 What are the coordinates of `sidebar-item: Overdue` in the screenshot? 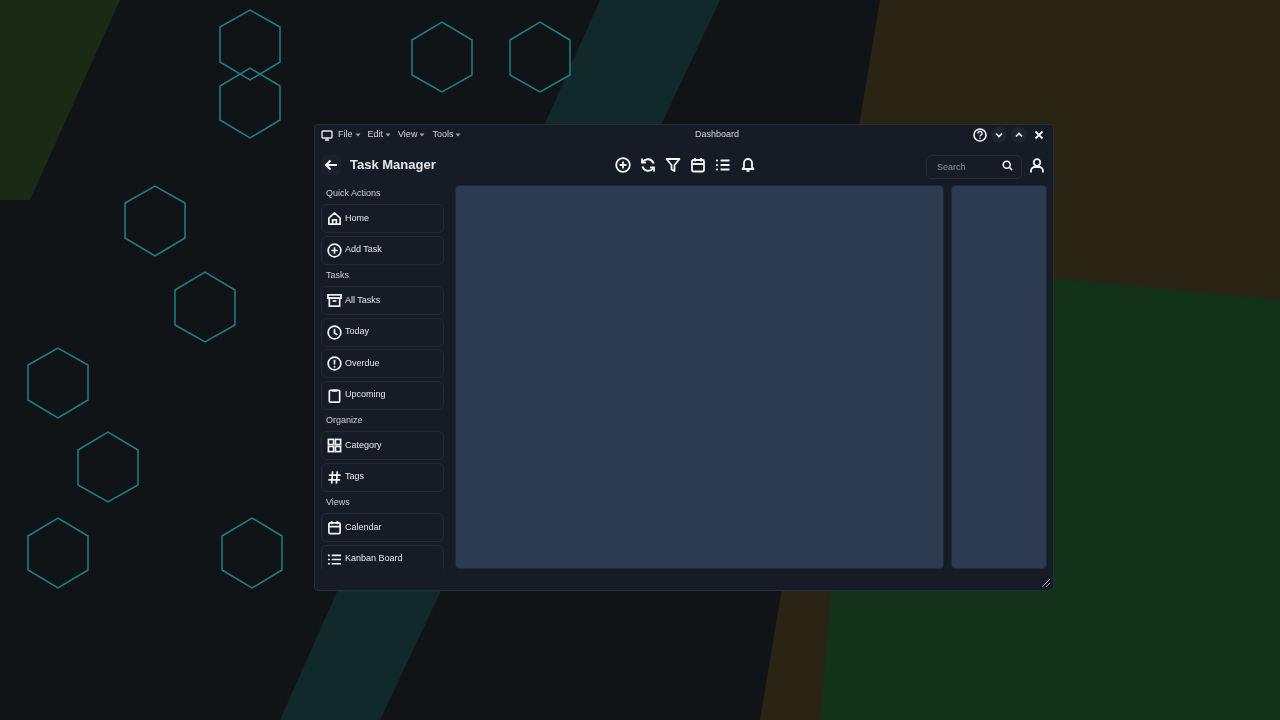 It's located at (383, 363).